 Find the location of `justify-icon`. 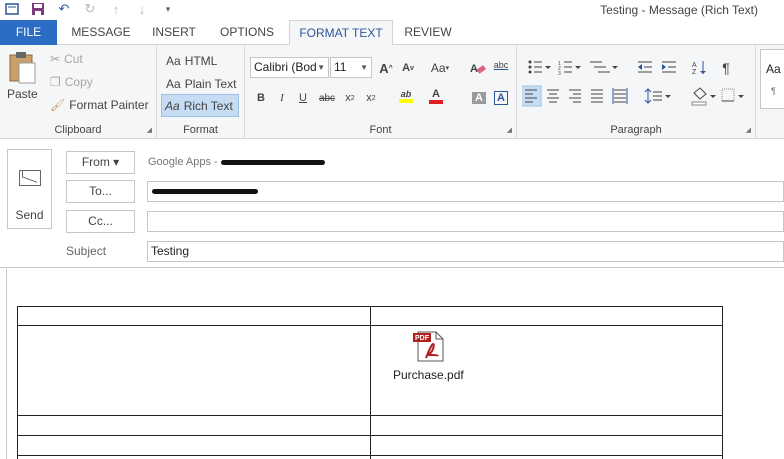

justify-icon is located at coordinates (597, 96).